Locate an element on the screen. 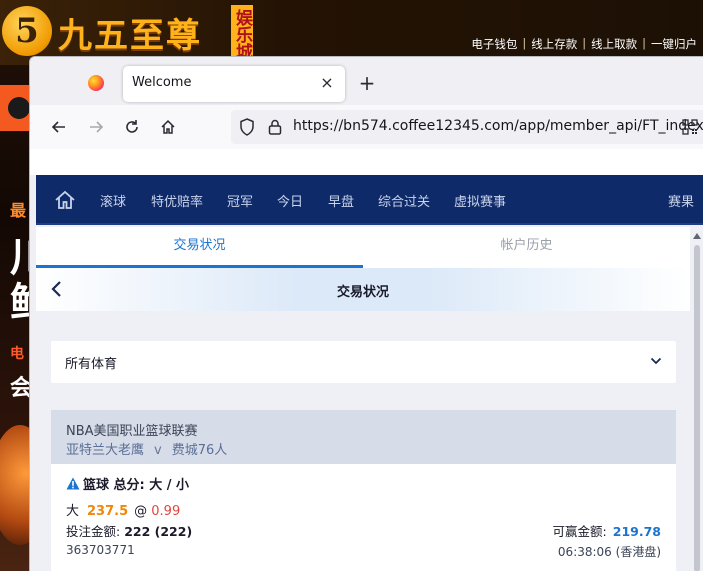 The width and height of the screenshot is (703, 571). at-symbol: @ is located at coordinates (141, 511).